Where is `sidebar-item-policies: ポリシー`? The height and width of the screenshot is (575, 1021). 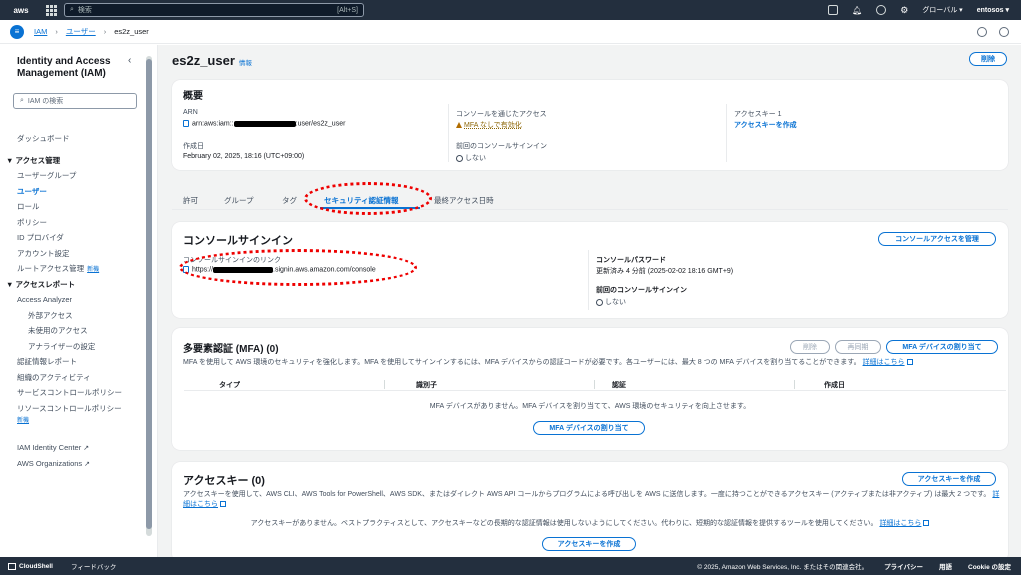 sidebar-item-policies: ポリシー is located at coordinates (75, 223).